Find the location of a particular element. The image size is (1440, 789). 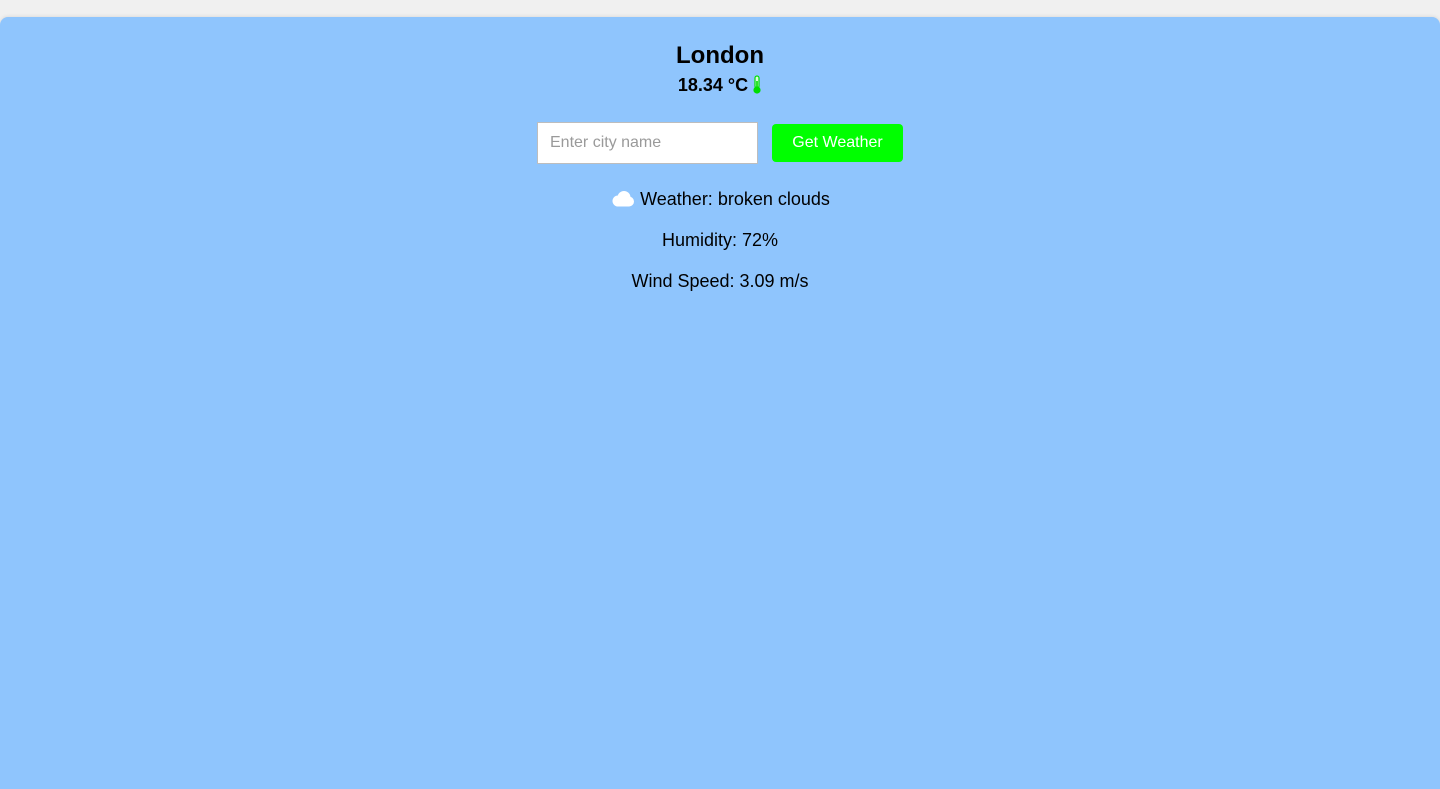

get-weather-button: Get Weather is located at coordinates (837, 143).